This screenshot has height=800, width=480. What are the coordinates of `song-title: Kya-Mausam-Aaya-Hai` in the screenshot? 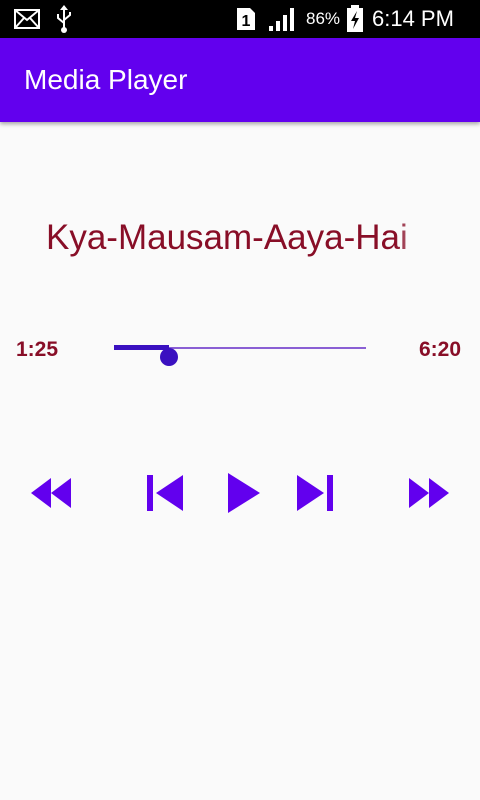 It's located at (227, 237).